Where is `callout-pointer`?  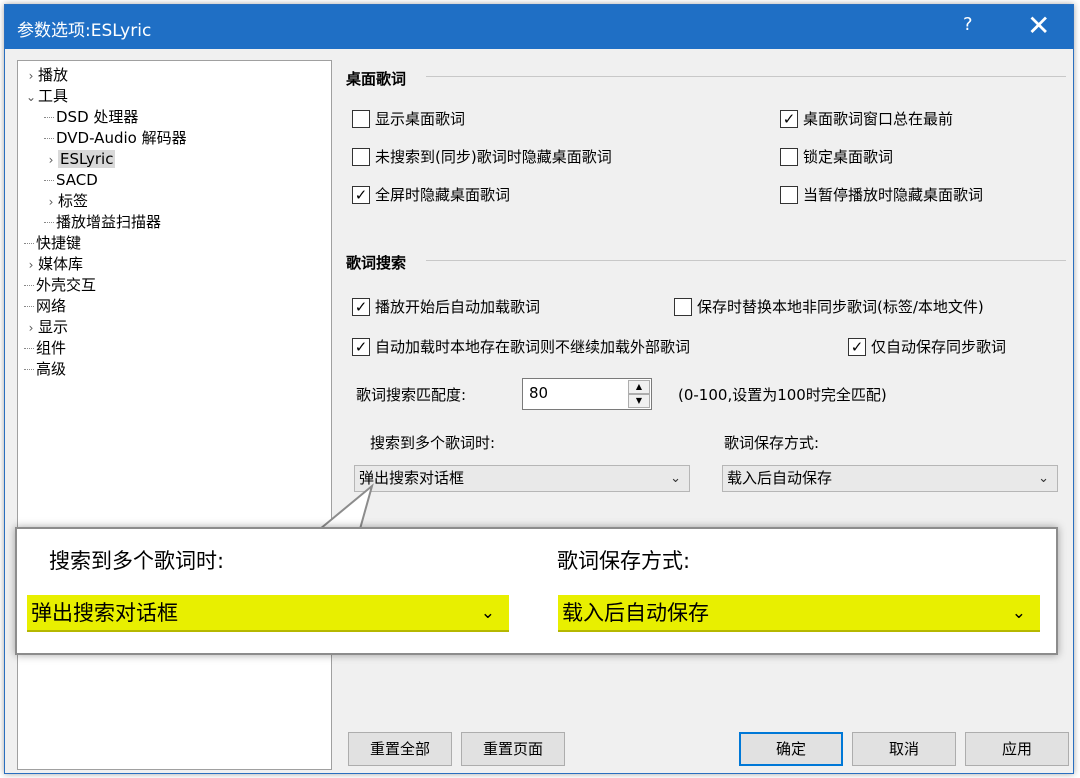
callout-pointer is located at coordinates (345, 506).